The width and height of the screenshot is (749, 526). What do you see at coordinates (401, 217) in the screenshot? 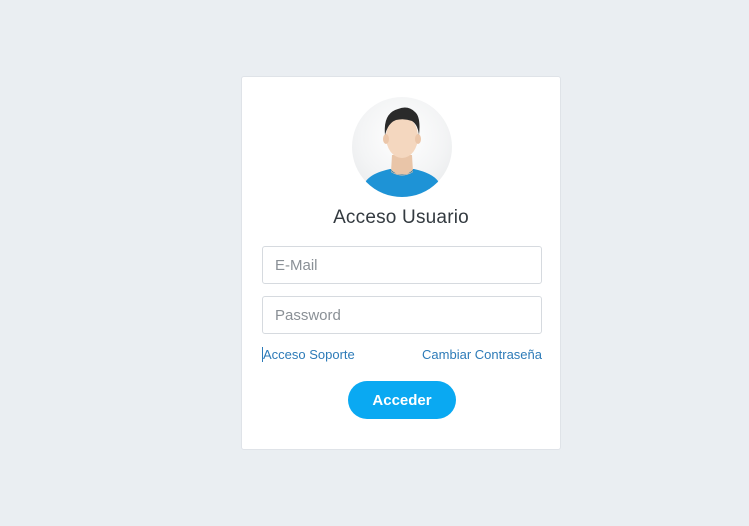
I see `page-title: Acceso Usuario` at bounding box center [401, 217].